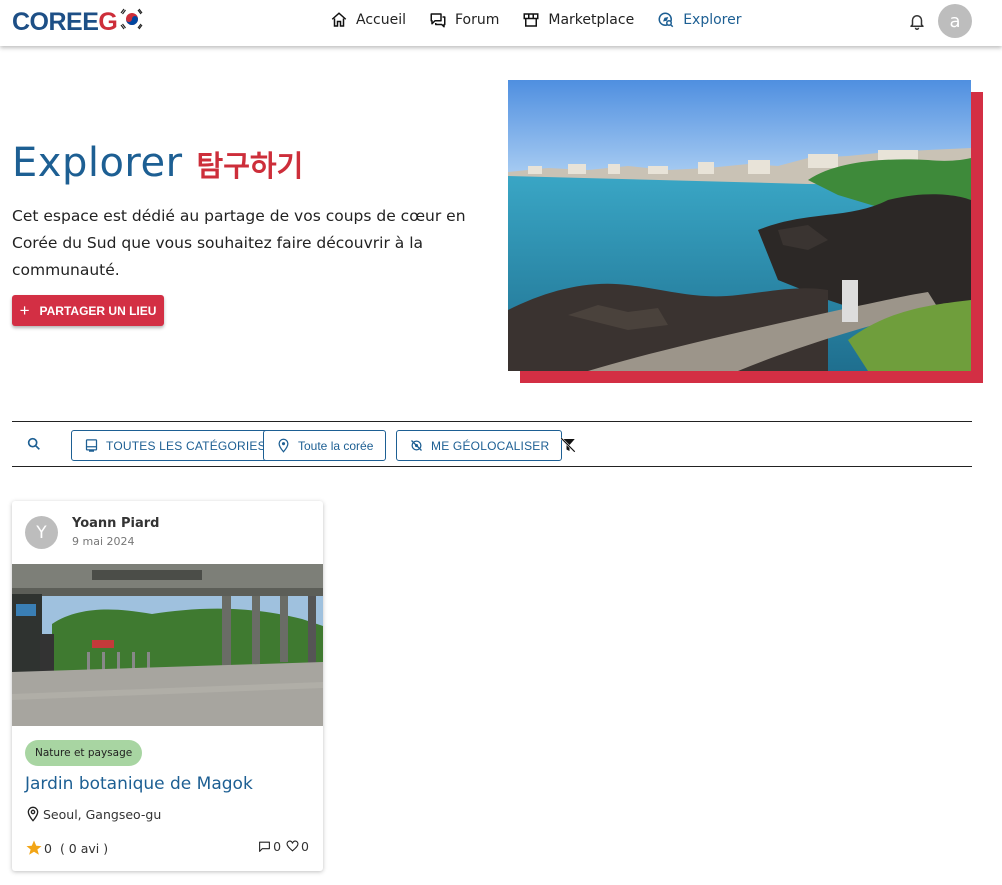 This screenshot has height=885, width=1002. What do you see at coordinates (265, 846) in the screenshot?
I see `comment-icon` at bounding box center [265, 846].